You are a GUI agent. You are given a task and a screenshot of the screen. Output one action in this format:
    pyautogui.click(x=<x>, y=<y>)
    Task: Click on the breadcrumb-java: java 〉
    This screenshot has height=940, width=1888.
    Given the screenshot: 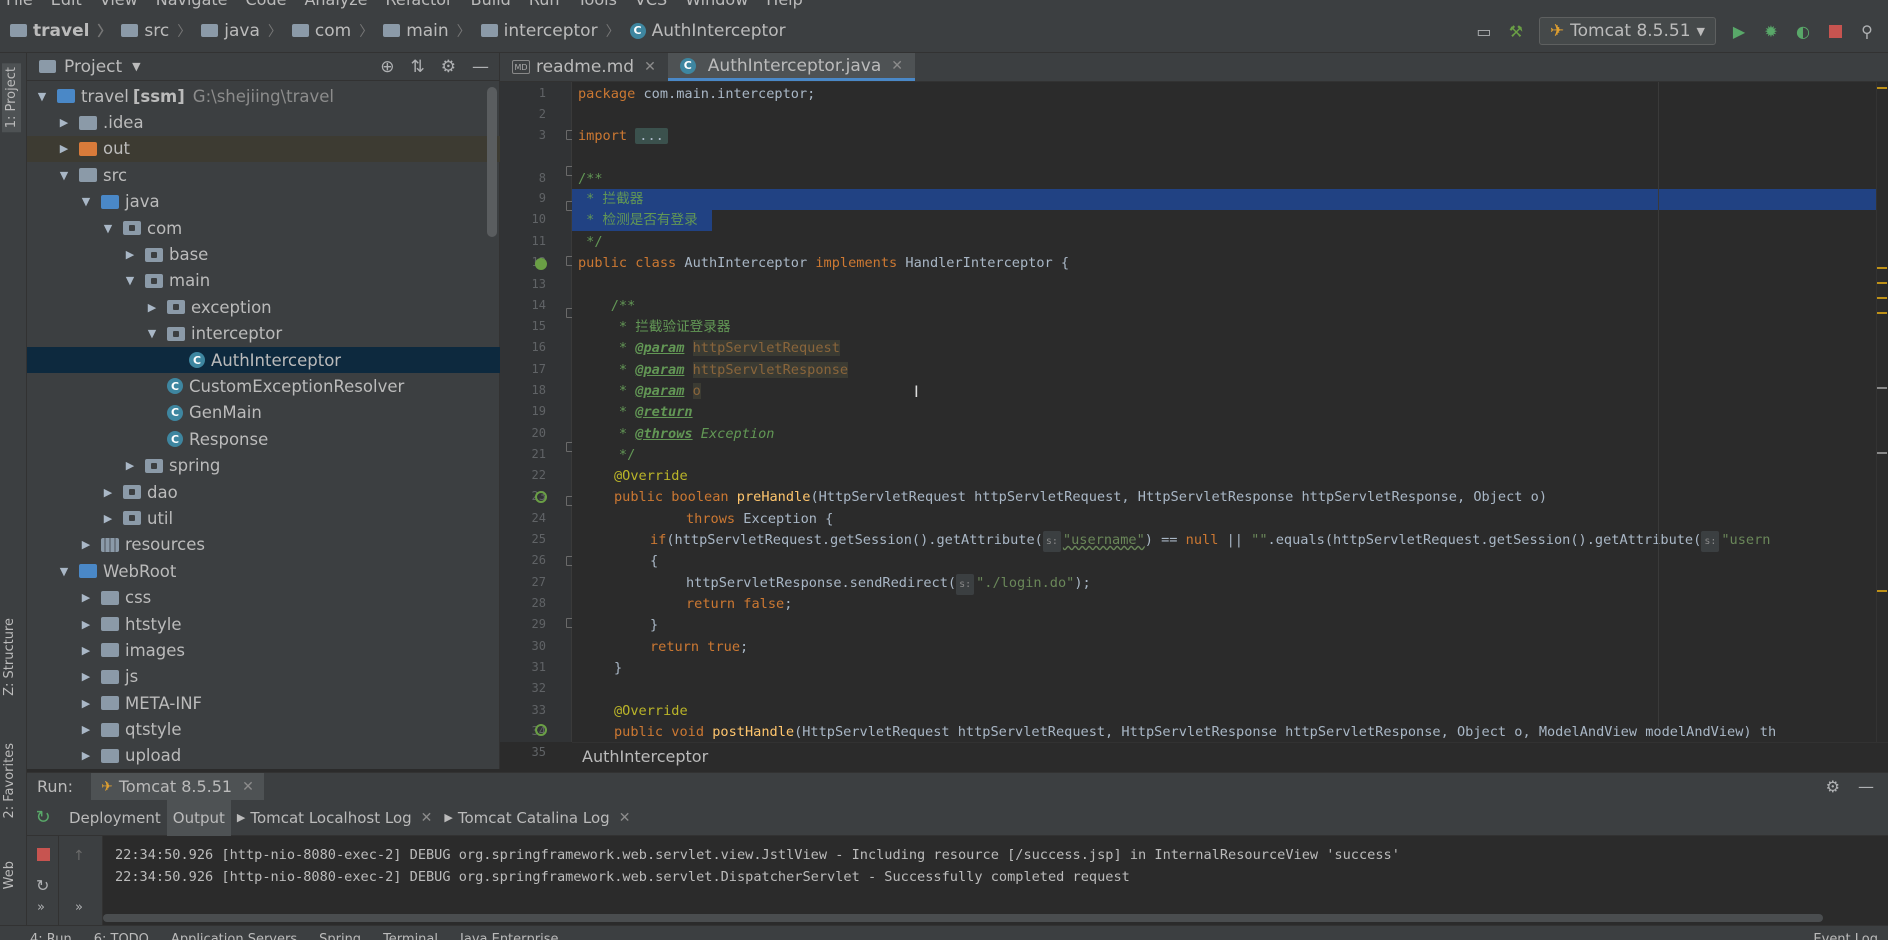 What is the action you would take?
    pyautogui.click(x=241, y=31)
    